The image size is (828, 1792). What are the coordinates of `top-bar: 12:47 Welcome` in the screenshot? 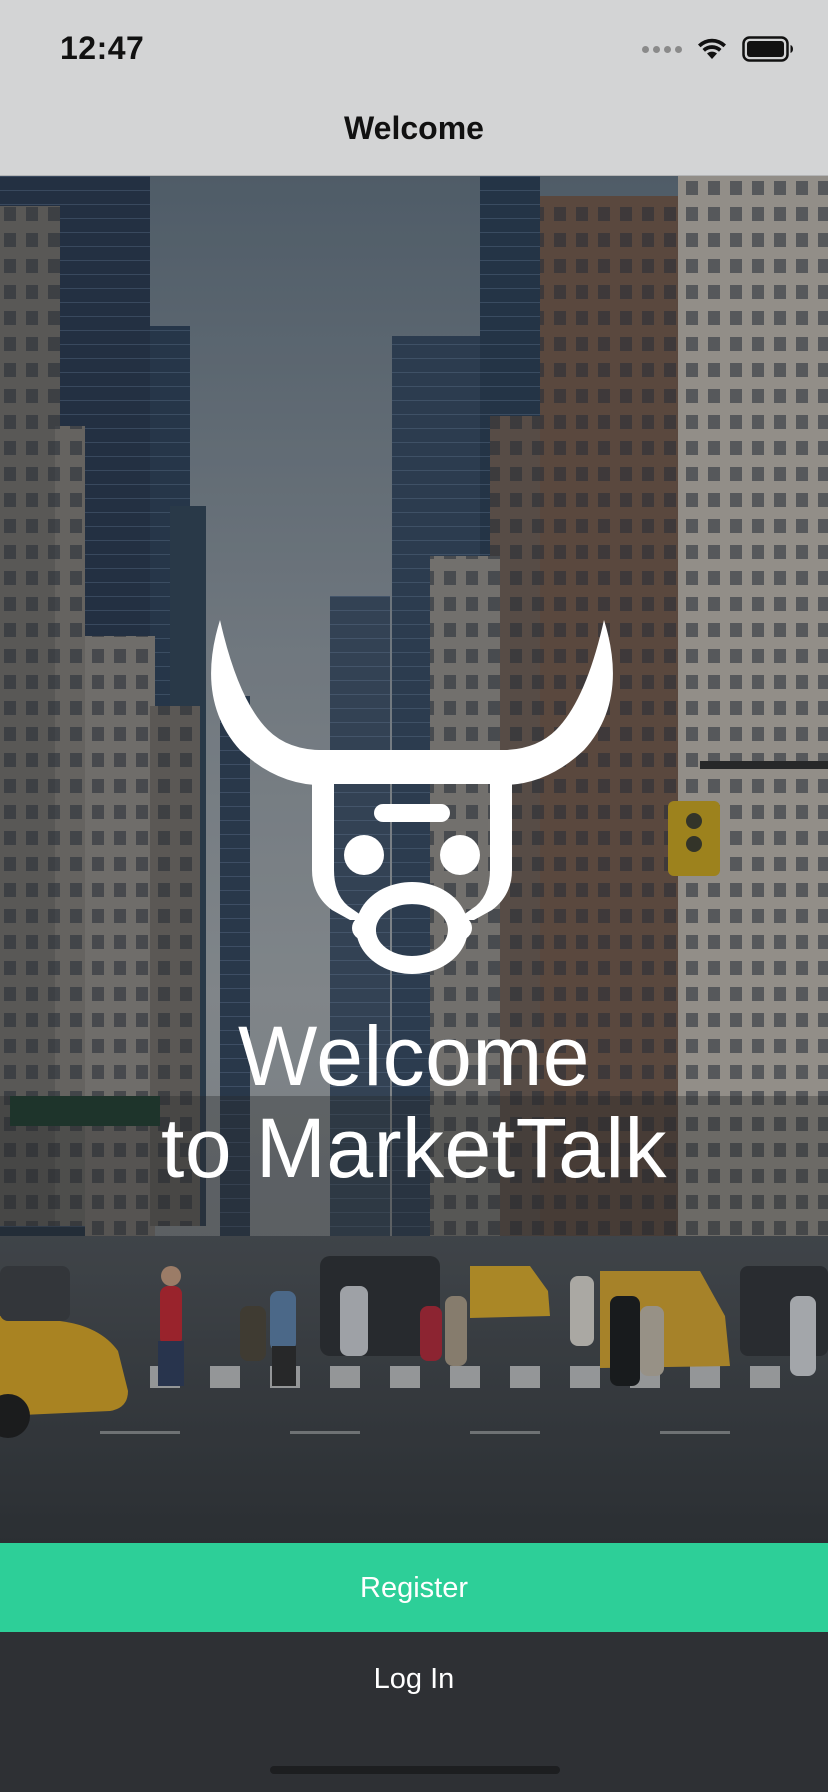 It's located at (414, 88).